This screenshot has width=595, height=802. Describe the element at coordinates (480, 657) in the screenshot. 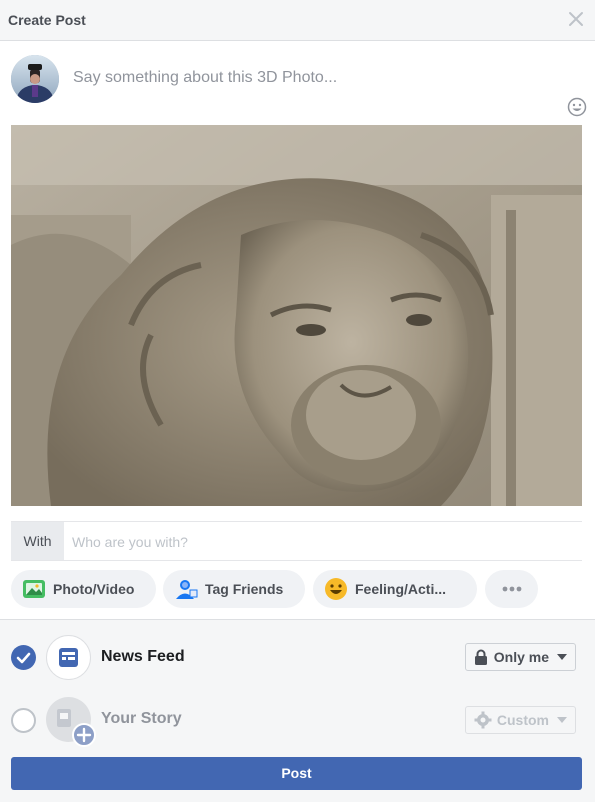

I see `lock-icon` at that location.